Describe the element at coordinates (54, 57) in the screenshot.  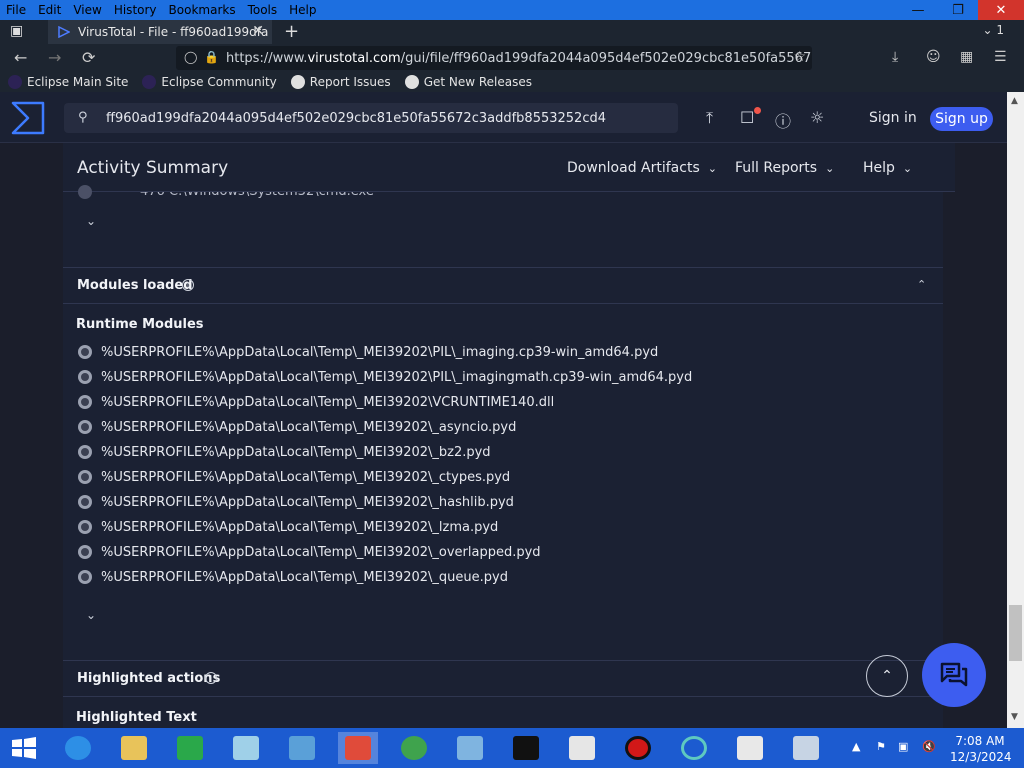
I see `forward-arrow-icon: →` at that location.